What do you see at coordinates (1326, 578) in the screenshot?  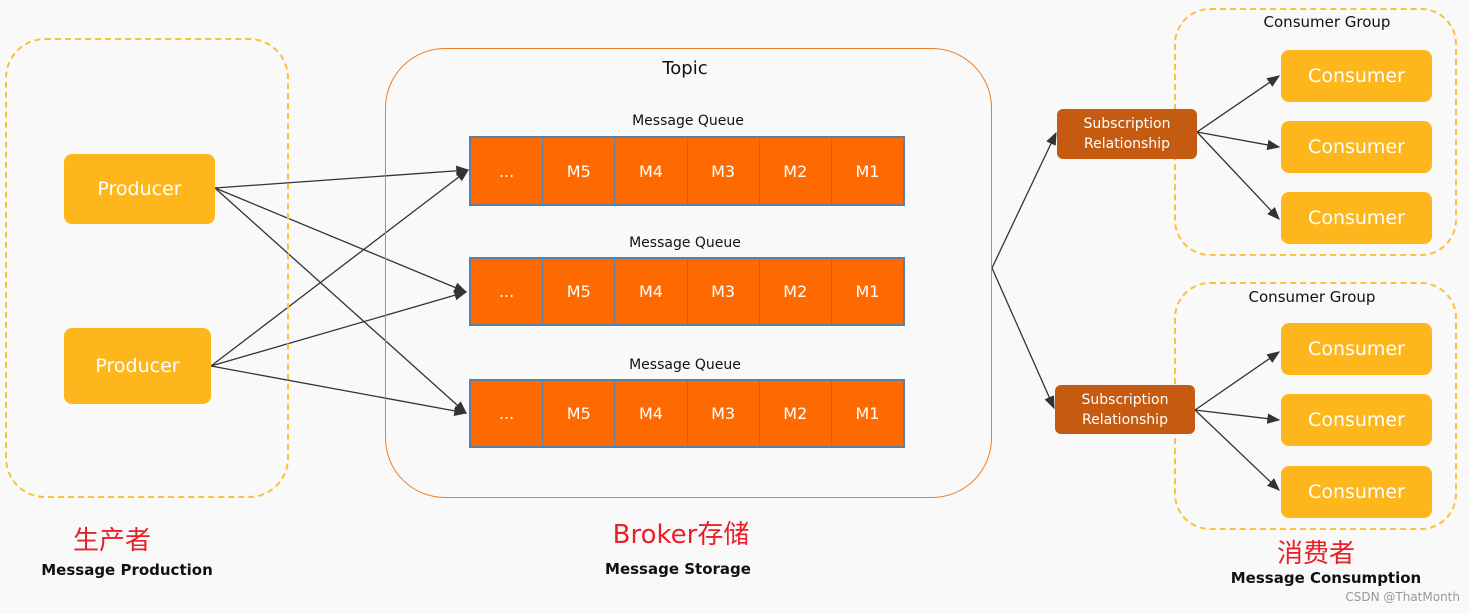 I see `consumption-label-en: Message Consumption` at bounding box center [1326, 578].